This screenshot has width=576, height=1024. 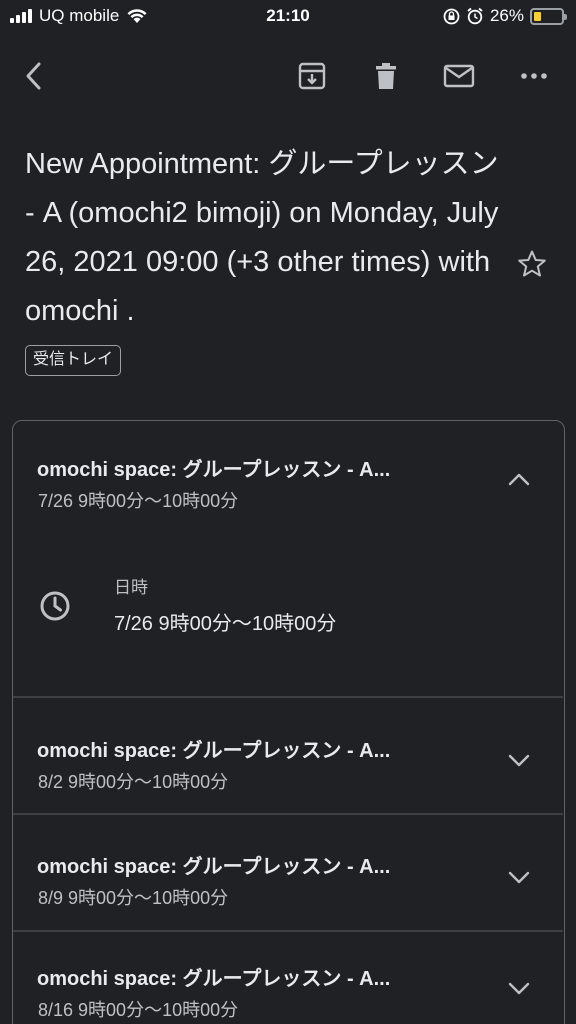 What do you see at coordinates (73, 360) in the screenshot?
I see `inbox-label-chip: 受信トレイ` at bounding box center [73, 360].